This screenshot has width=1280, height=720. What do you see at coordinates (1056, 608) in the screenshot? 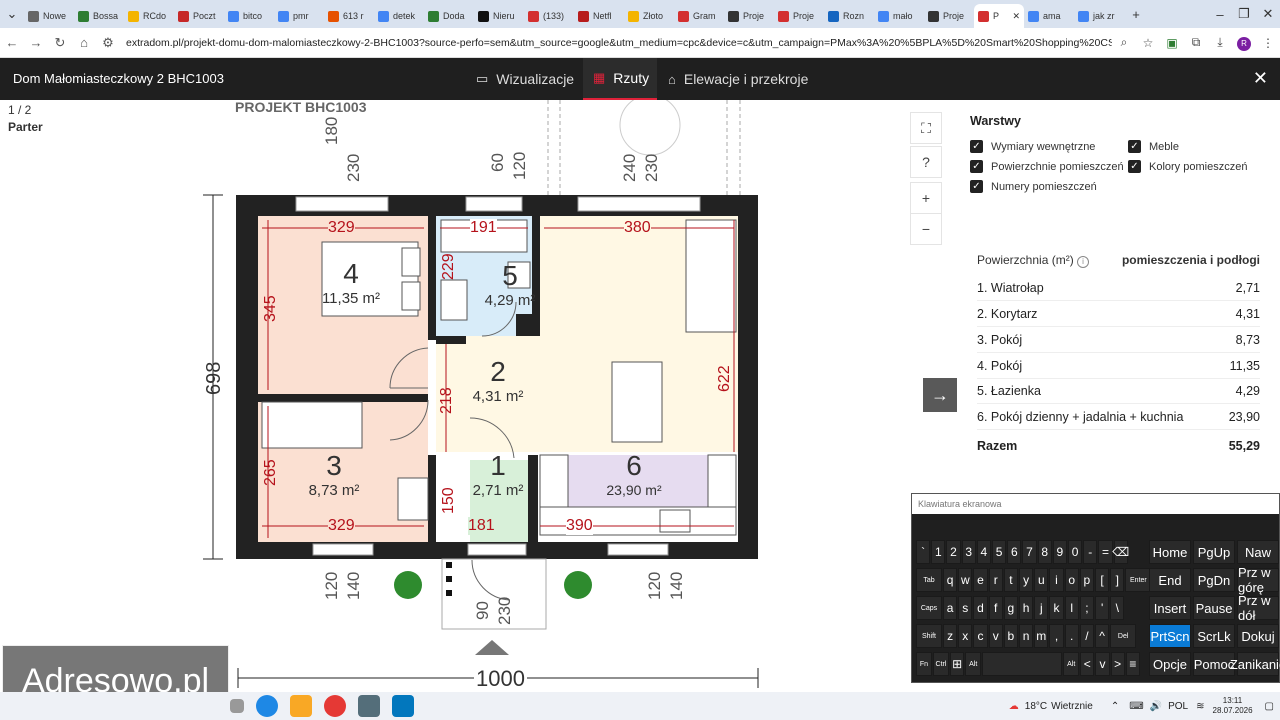
I see `key: k` at bounding box center [1056, 608].